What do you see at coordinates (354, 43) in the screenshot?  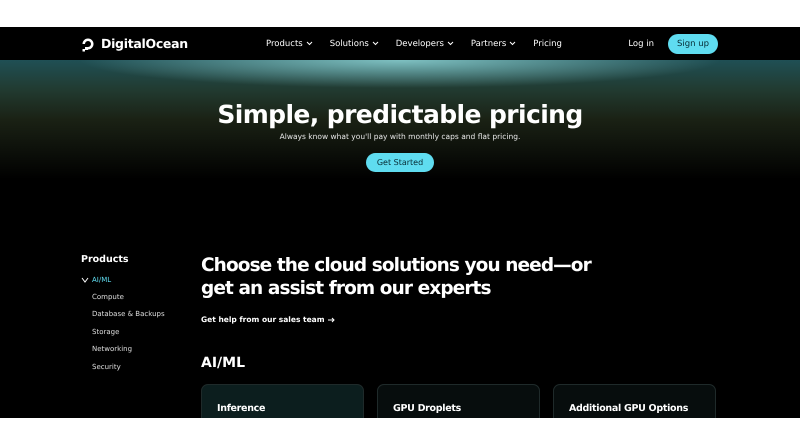 I see `nav-menu-item: Solutions` at bounding box center [354, 43].